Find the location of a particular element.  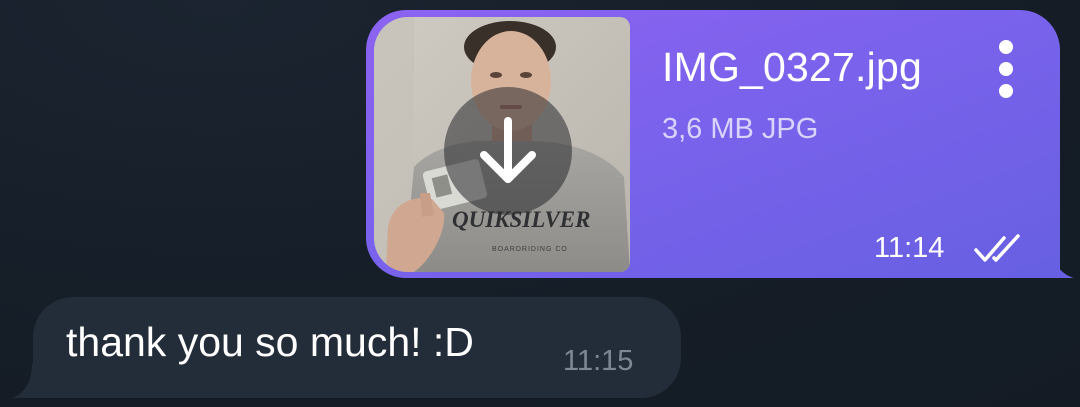

image-thumbnail: QUIKSILVER BOARDRIDING CO is located at coordinates (502, 144).